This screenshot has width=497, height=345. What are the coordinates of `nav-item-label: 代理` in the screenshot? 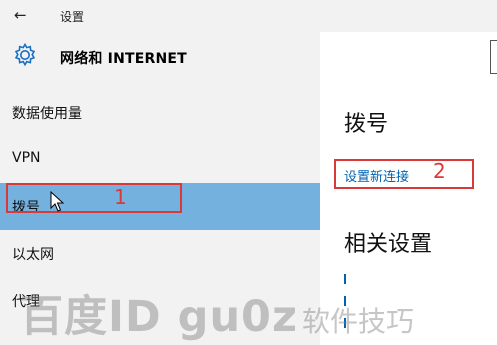 It's located at (26, 302).